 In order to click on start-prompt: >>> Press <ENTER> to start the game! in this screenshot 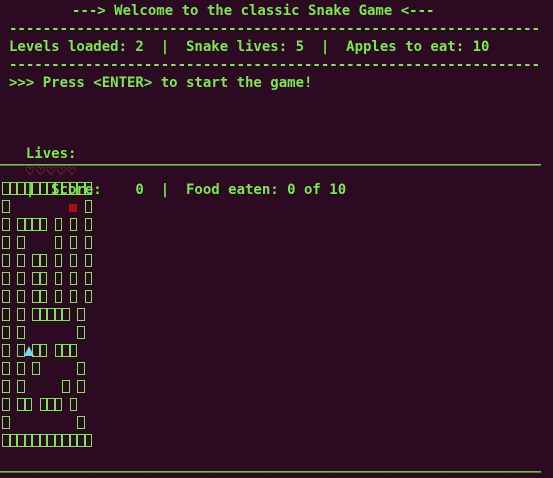, I will do `click(161, 83)`.